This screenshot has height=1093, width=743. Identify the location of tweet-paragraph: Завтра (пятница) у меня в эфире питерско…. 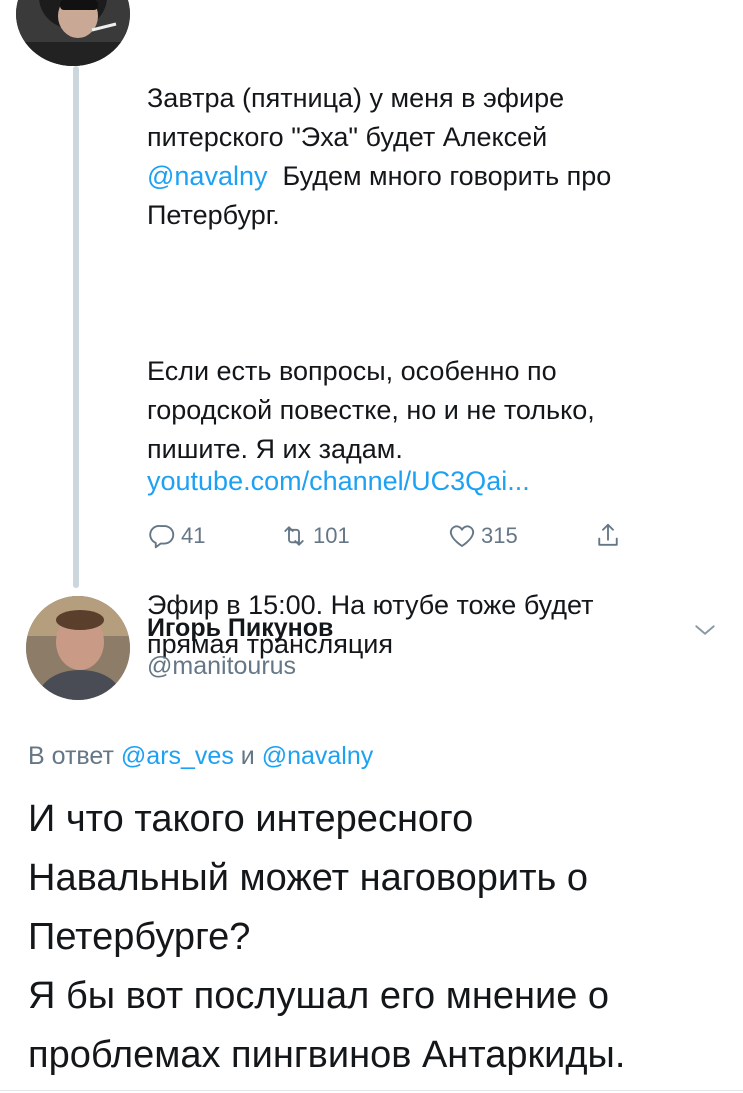
(427, 157).